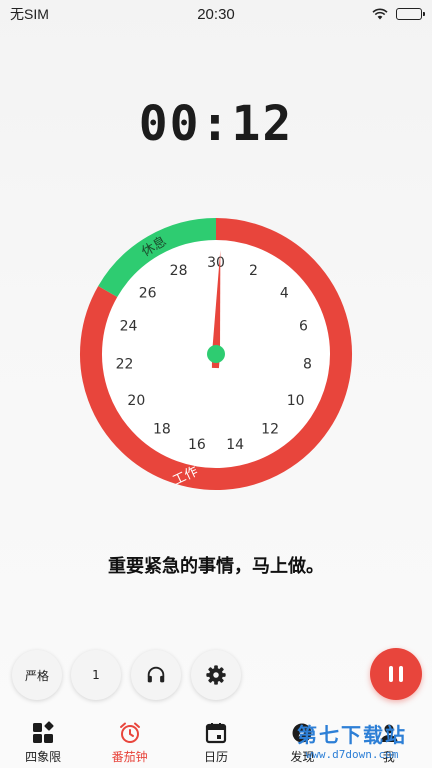 Image resolution: width=432 pixels, height=768 pixels. Describe the element at coordinates (148, 293) in the screenshot. I see `dial-tick-label: 26` at that location.